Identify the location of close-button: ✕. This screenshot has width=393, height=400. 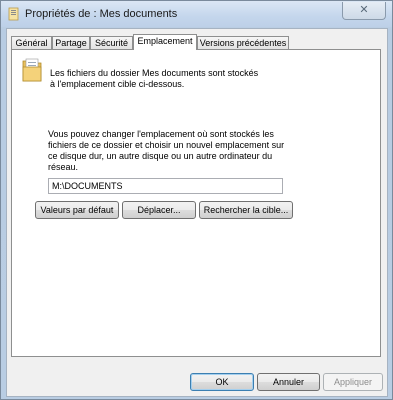
(364, 11).